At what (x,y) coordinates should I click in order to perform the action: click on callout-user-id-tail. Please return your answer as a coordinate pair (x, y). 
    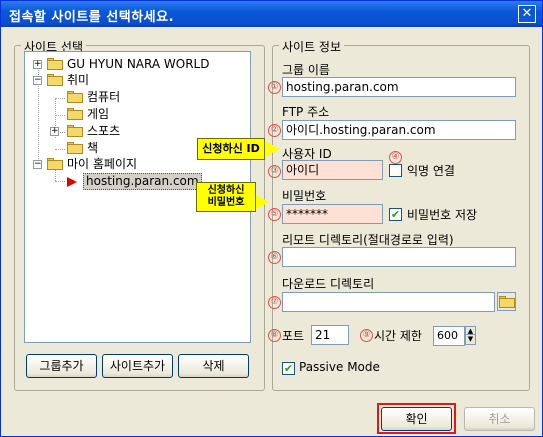
    Looking at the image, I should click on (272, 149).